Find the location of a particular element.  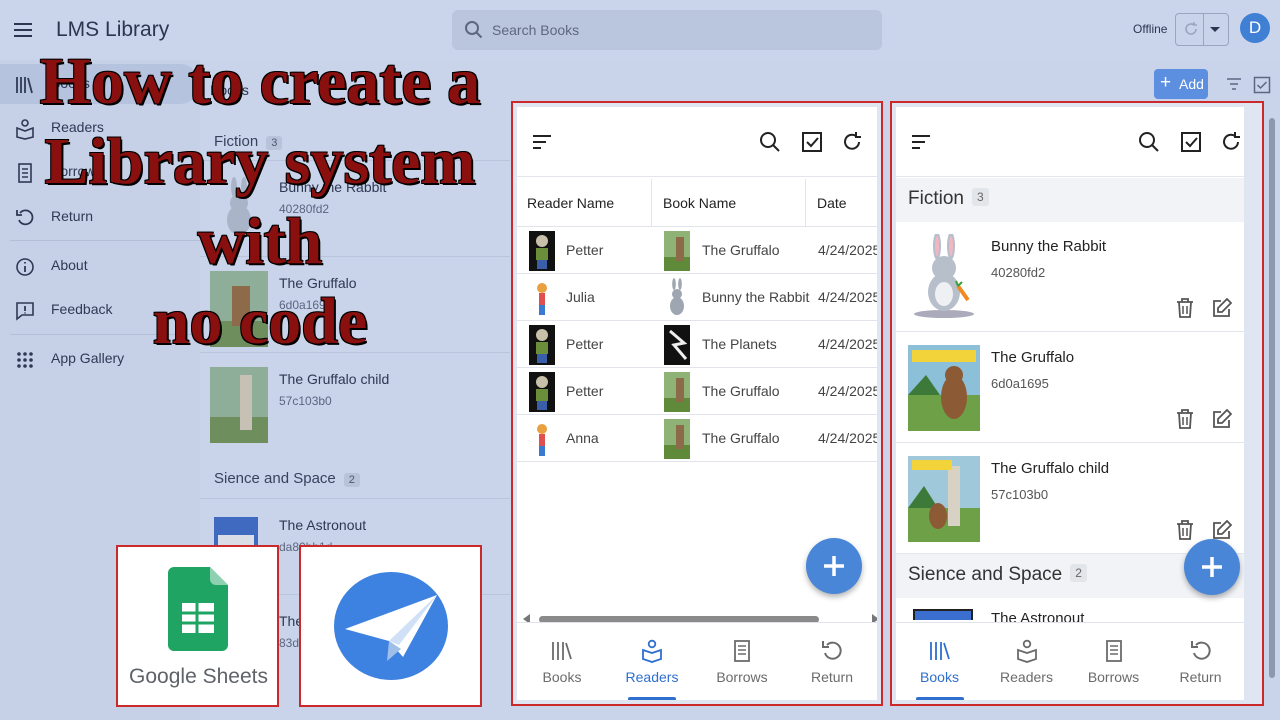

sync-divider is located at coordinates (1203, 29).